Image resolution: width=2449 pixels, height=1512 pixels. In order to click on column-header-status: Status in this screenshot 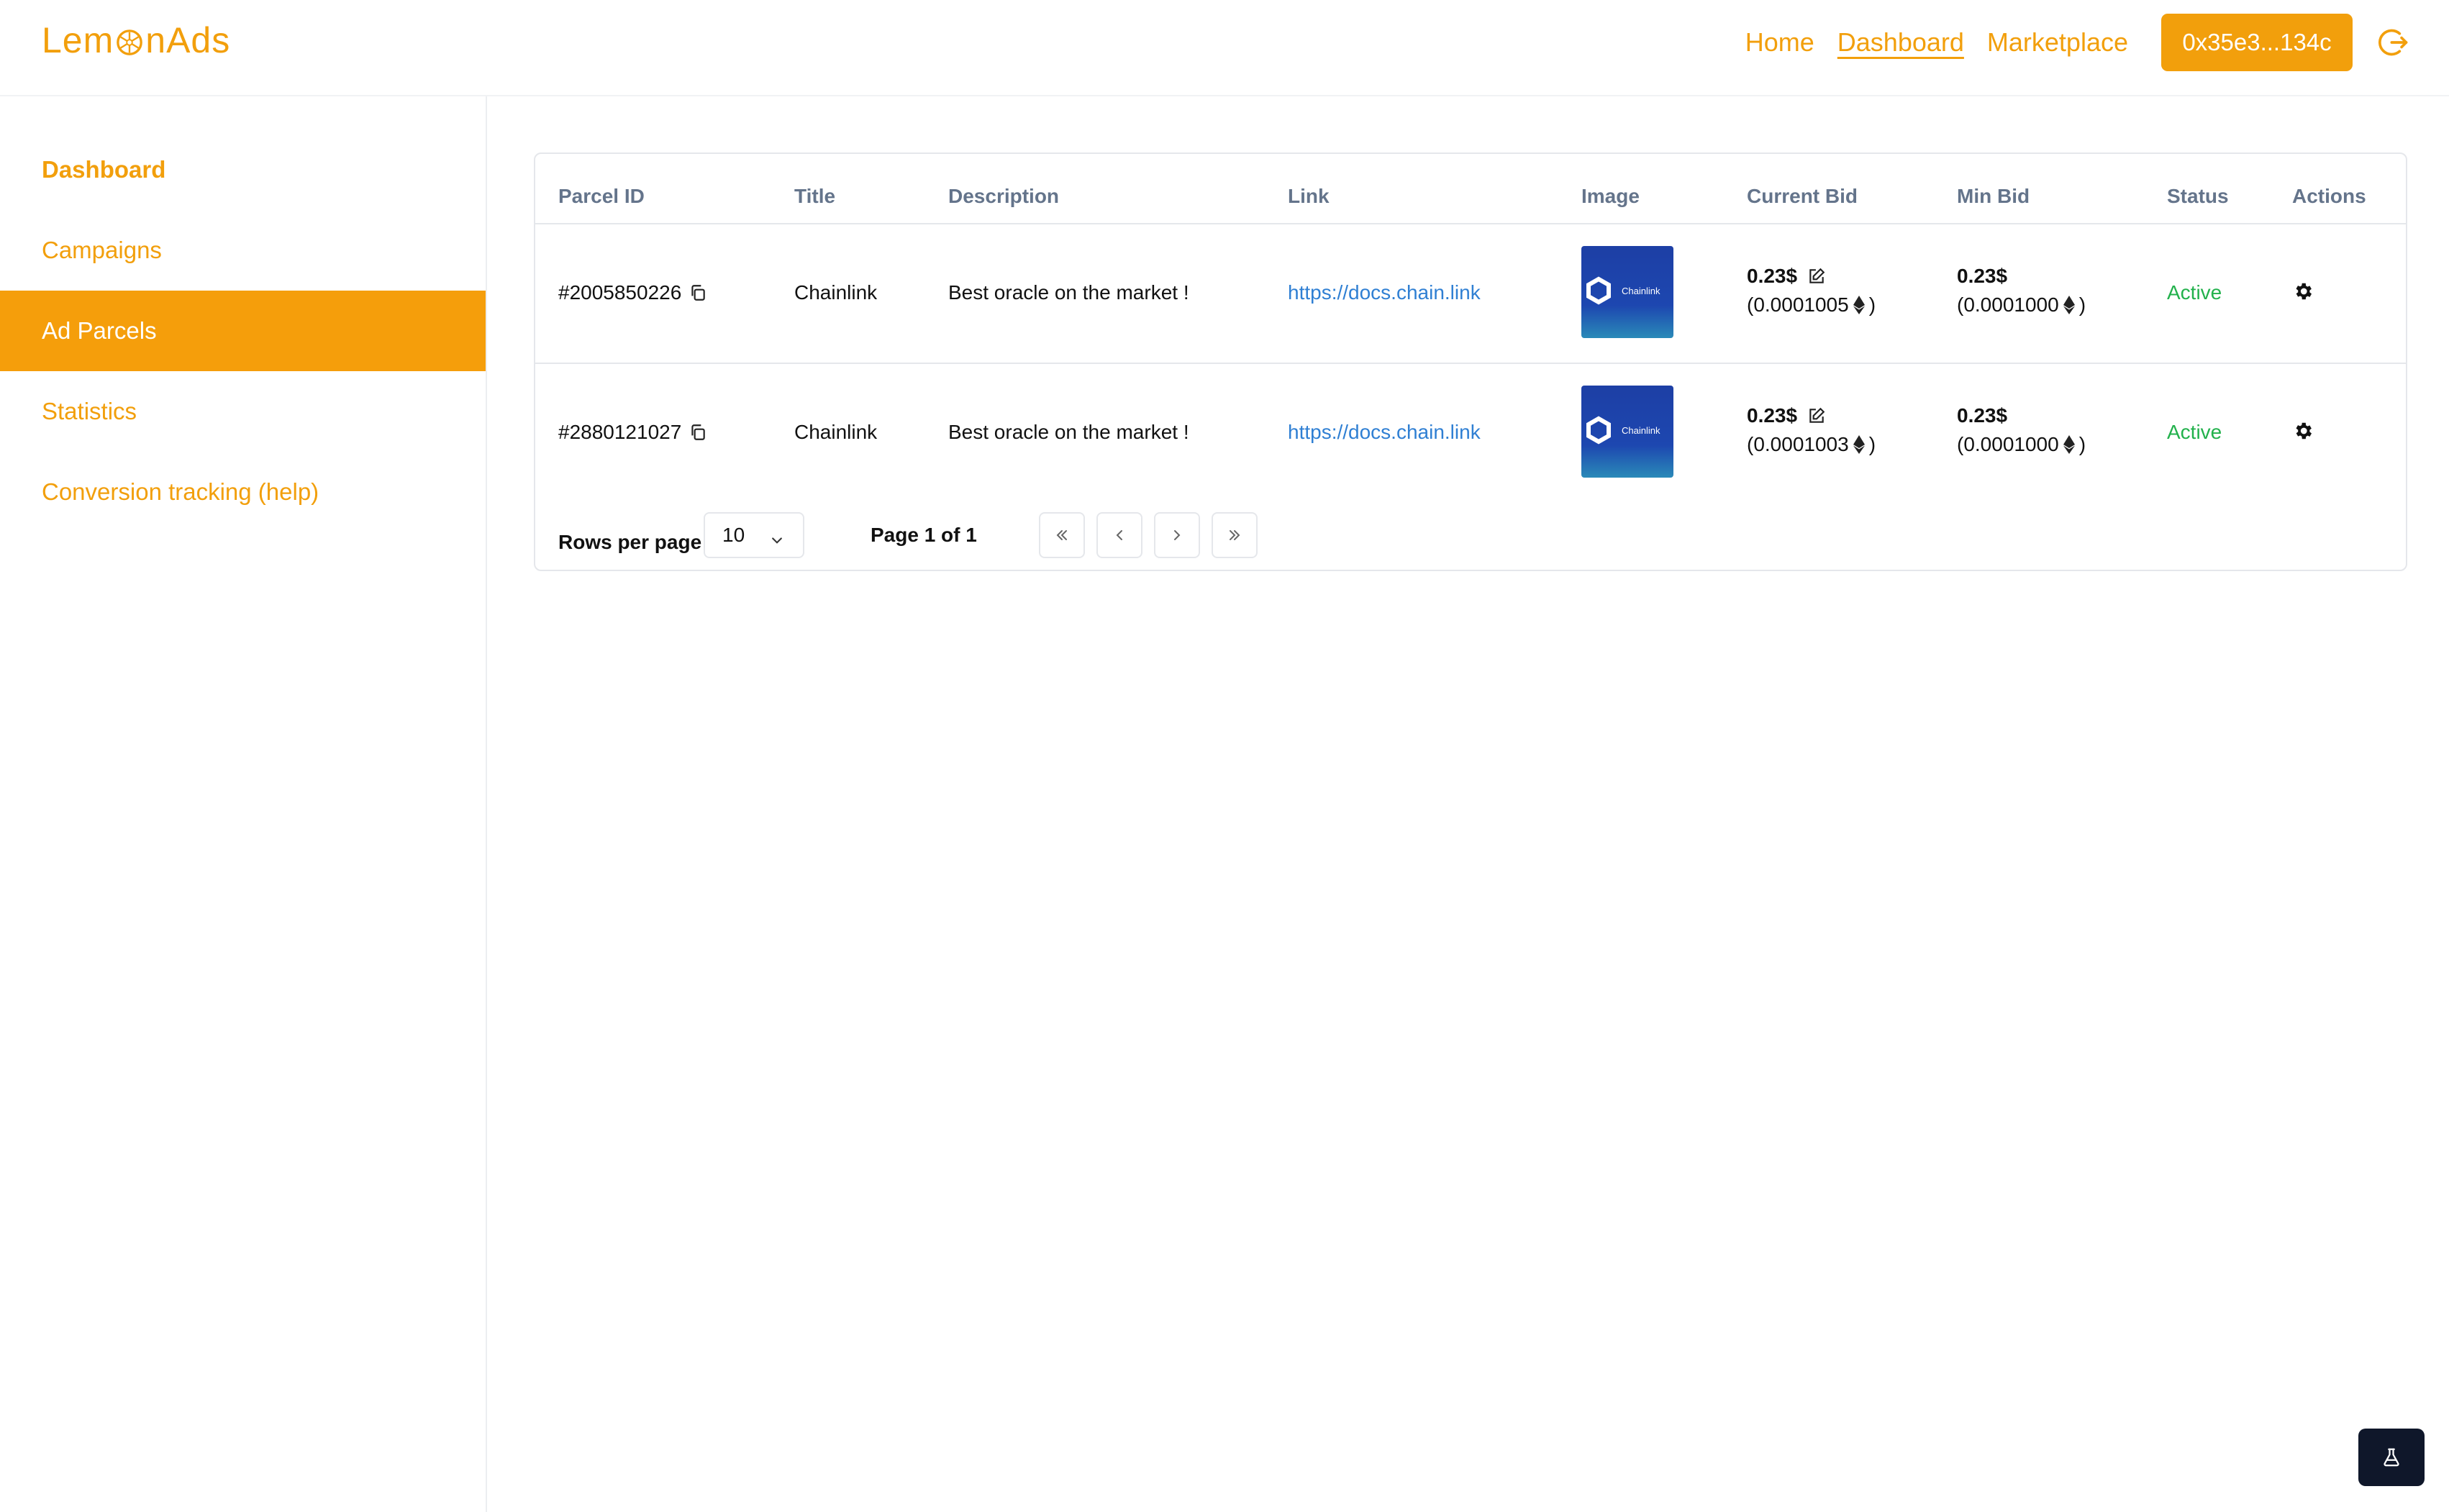, I will do `click(2198, 196)`.